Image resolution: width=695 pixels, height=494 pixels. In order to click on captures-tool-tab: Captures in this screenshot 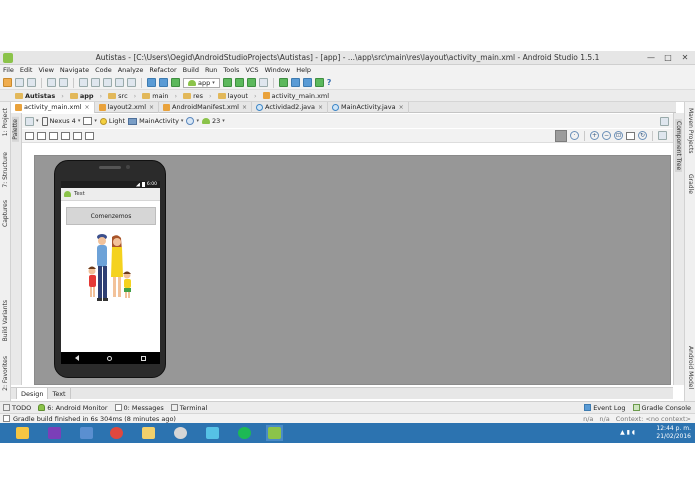, I will do `click(5, 213)`.